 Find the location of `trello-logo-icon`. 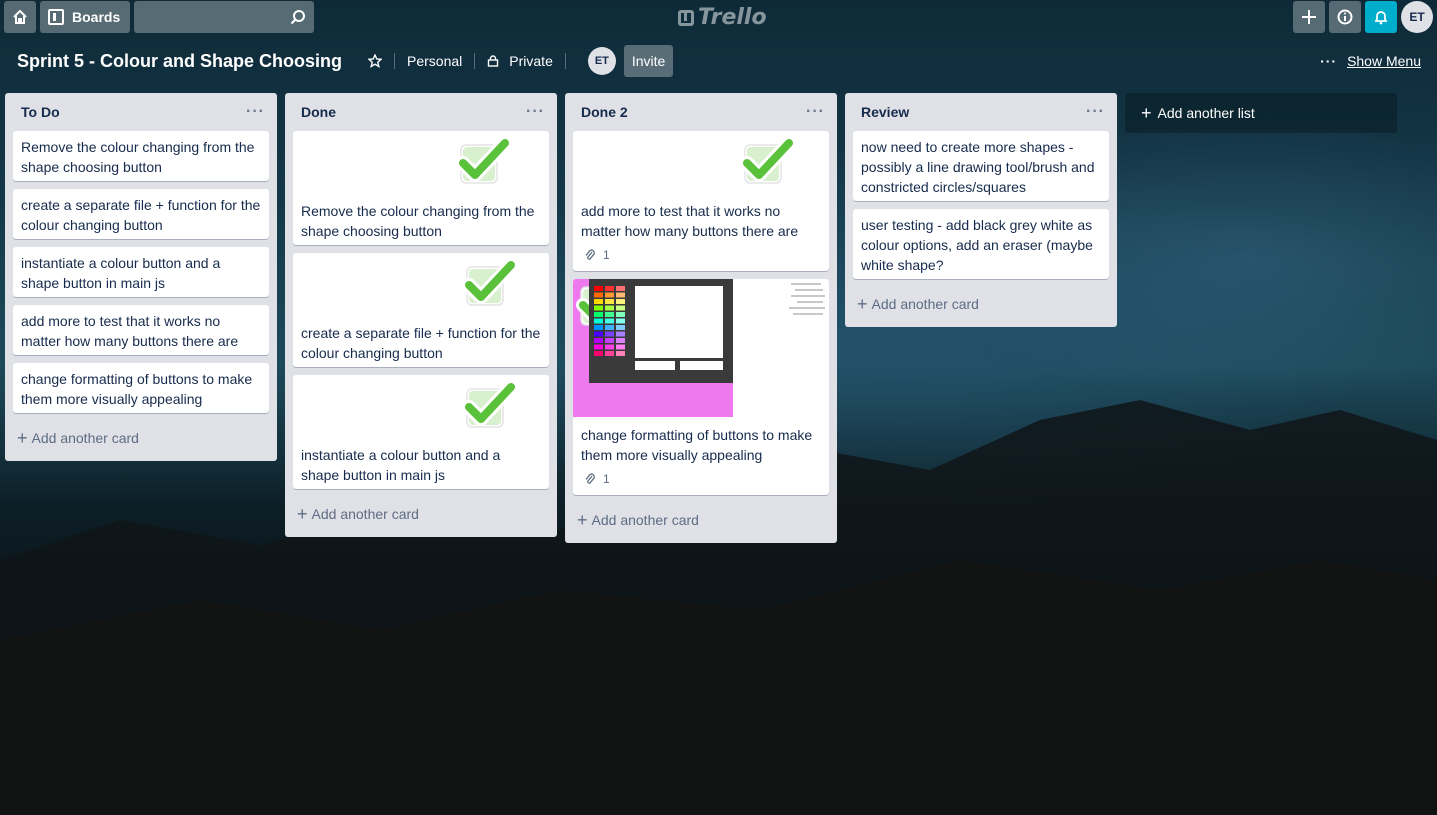

trello-logo-icon is located at coordinates (686, 17).